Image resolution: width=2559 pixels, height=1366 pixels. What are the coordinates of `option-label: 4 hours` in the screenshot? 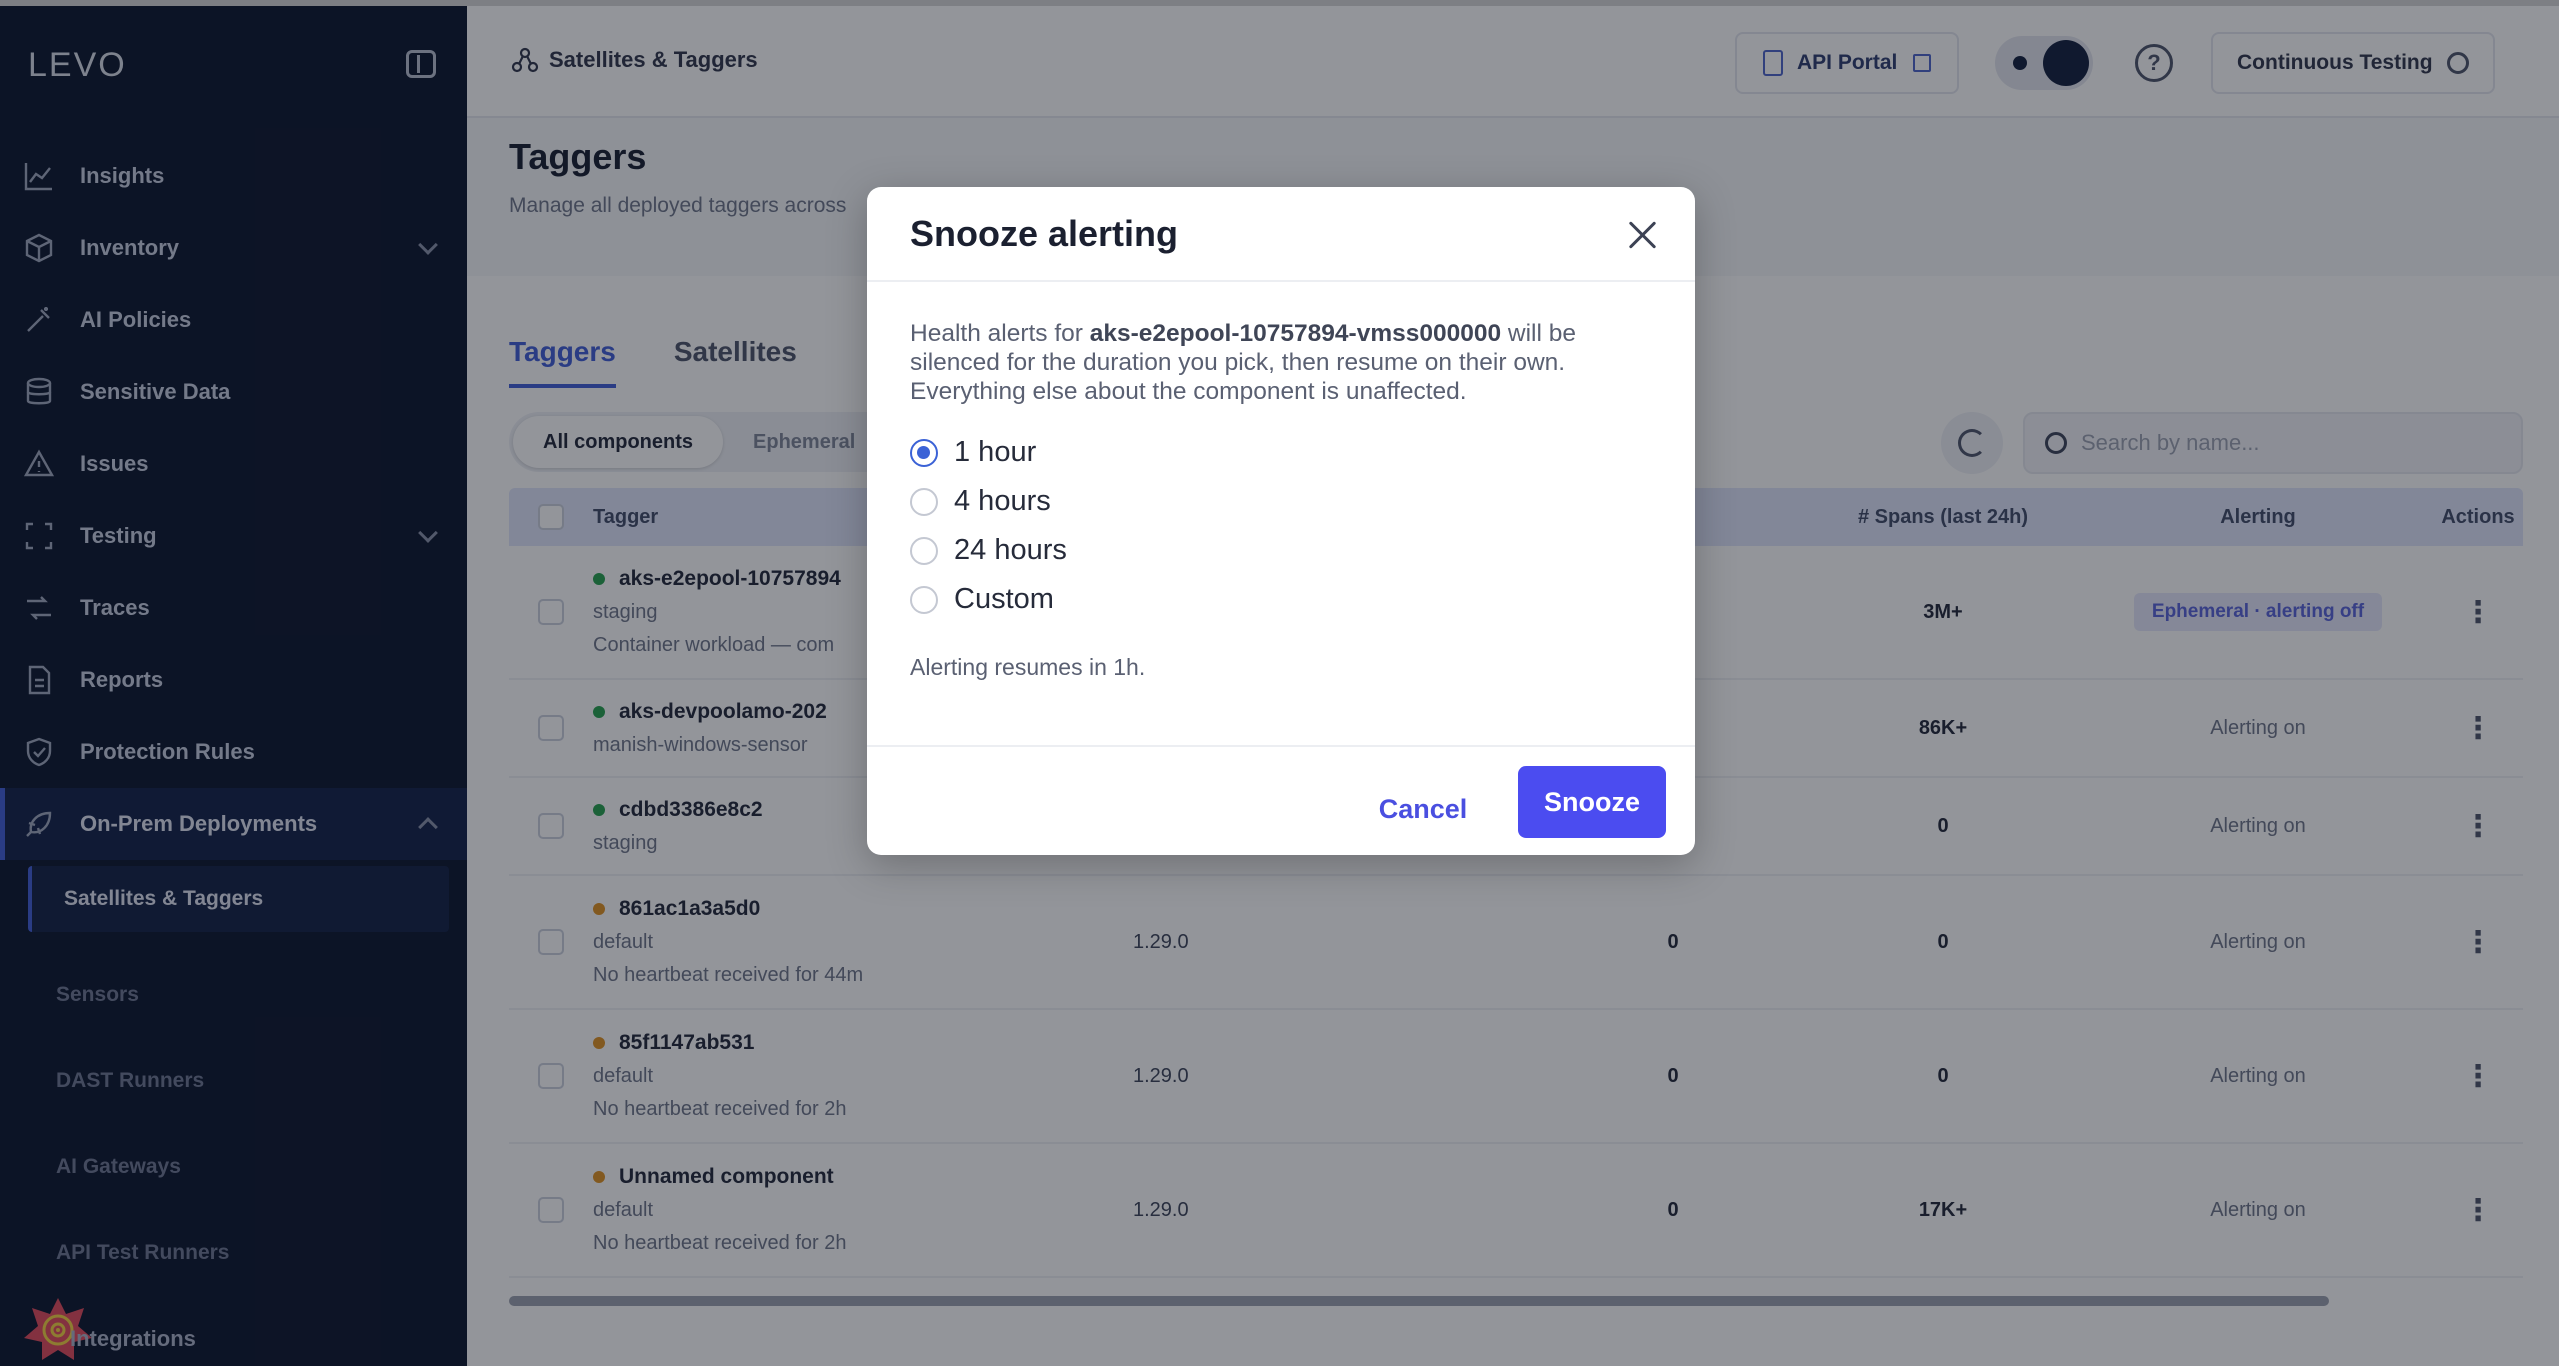 It's located at (1002, 501).